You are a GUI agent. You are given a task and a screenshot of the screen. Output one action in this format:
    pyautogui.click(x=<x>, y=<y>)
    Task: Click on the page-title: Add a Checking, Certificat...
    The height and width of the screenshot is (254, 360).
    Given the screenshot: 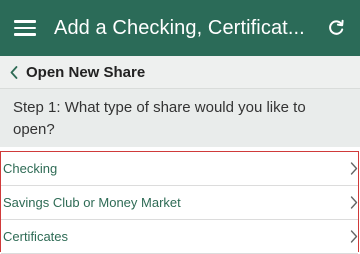 What is the action you would take?
    pyautogui.click(x=179, y=27)
    